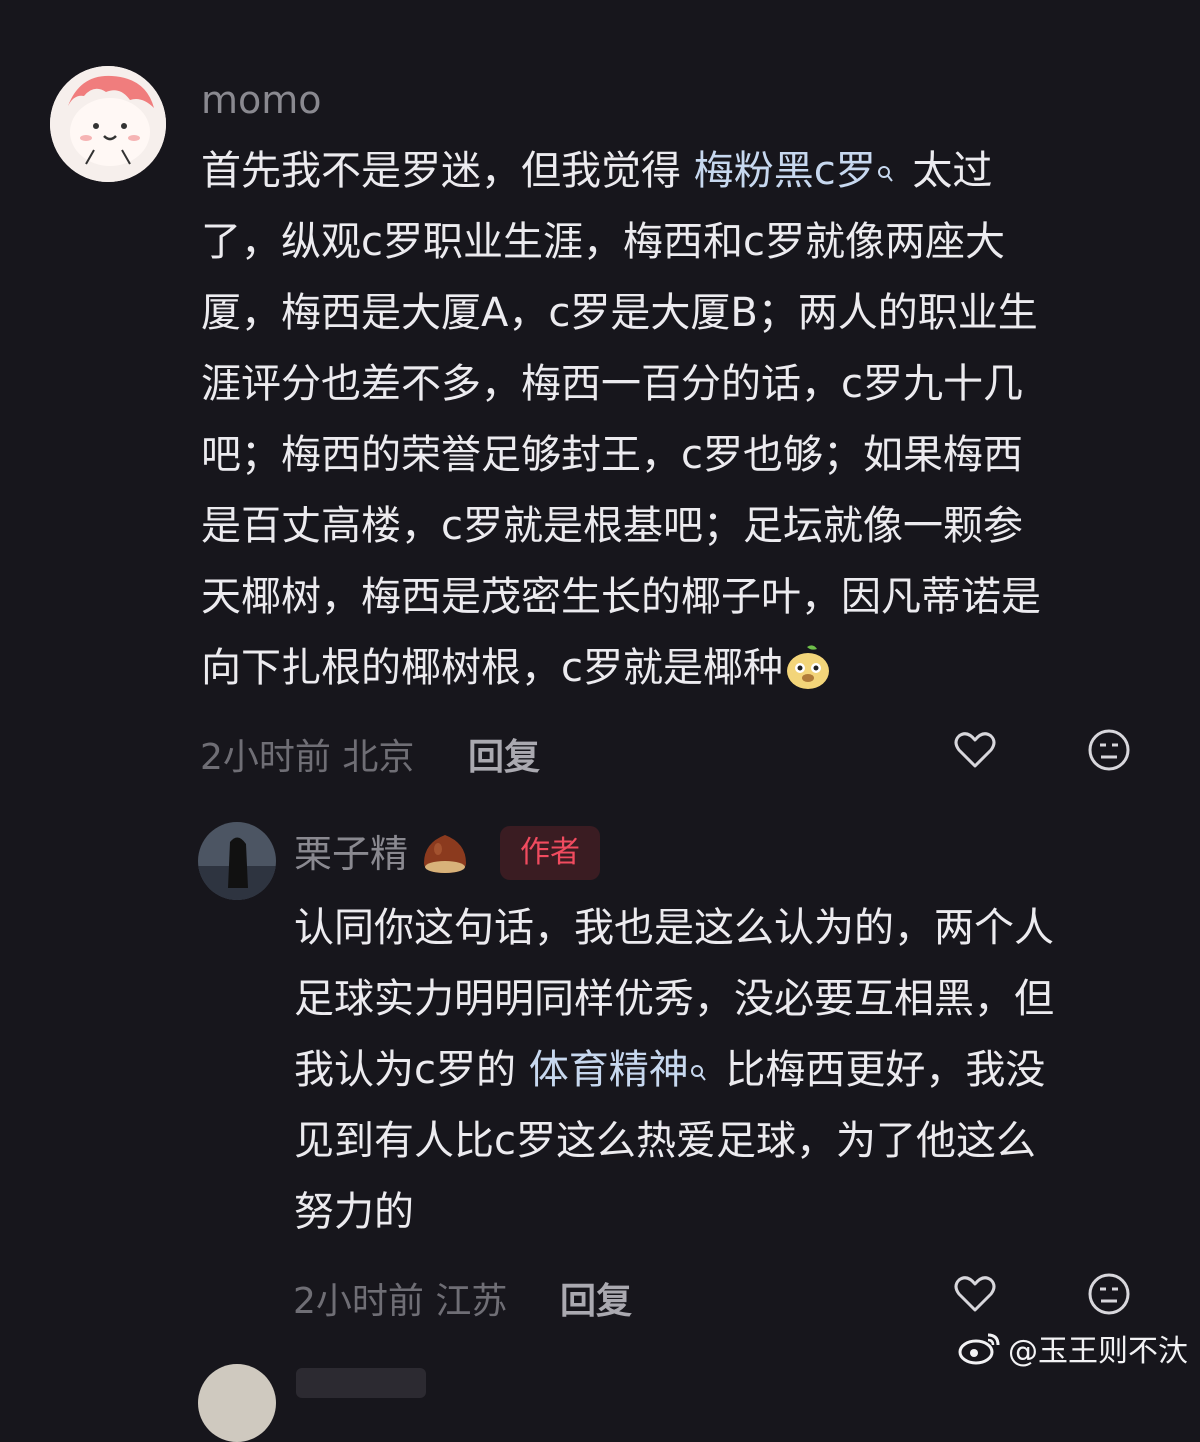  What do you see at coordinates (665, 1141) in the screenshot?
I see `comment-line: 见到有人比c罗这么热爱足球，为了他这么` at bounding box center [665, 1141].